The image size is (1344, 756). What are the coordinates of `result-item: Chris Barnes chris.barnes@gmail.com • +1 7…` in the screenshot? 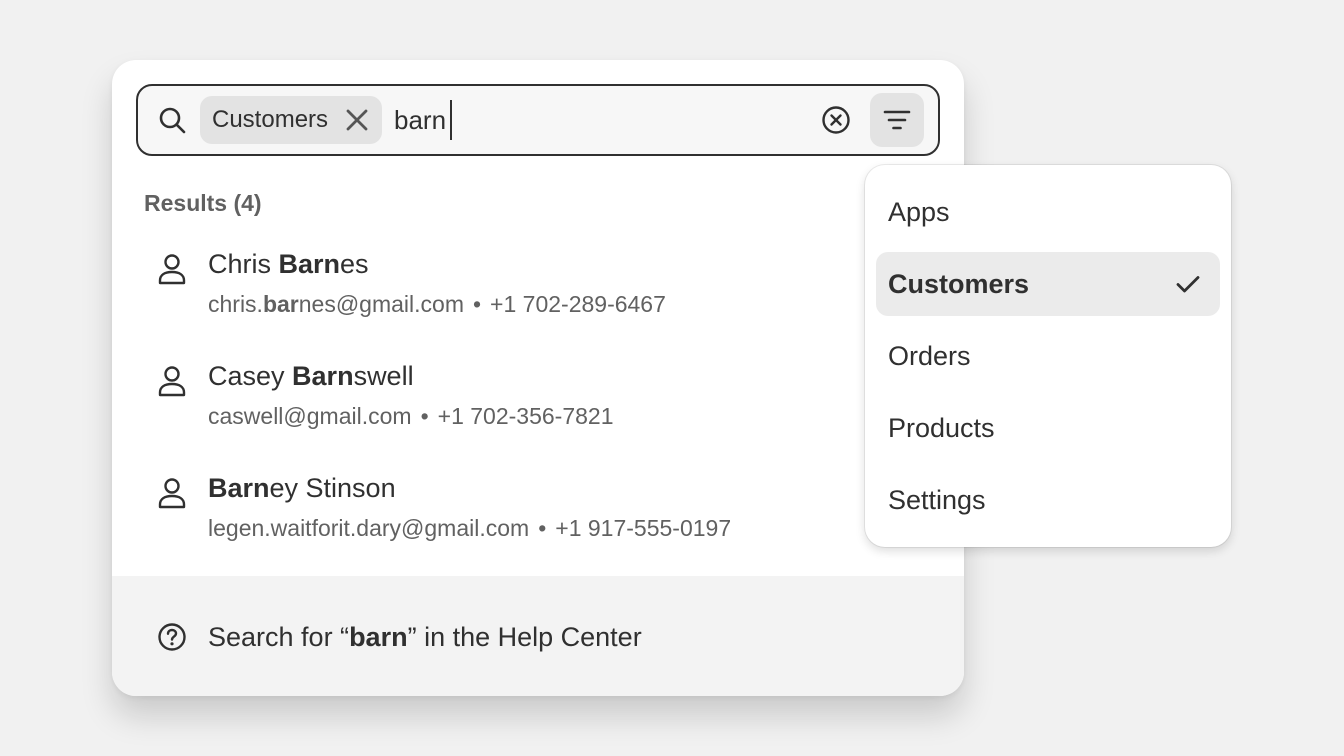 It's located at (484, 293).